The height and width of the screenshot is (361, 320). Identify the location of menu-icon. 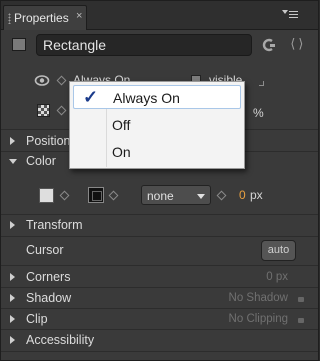
(293, 14).